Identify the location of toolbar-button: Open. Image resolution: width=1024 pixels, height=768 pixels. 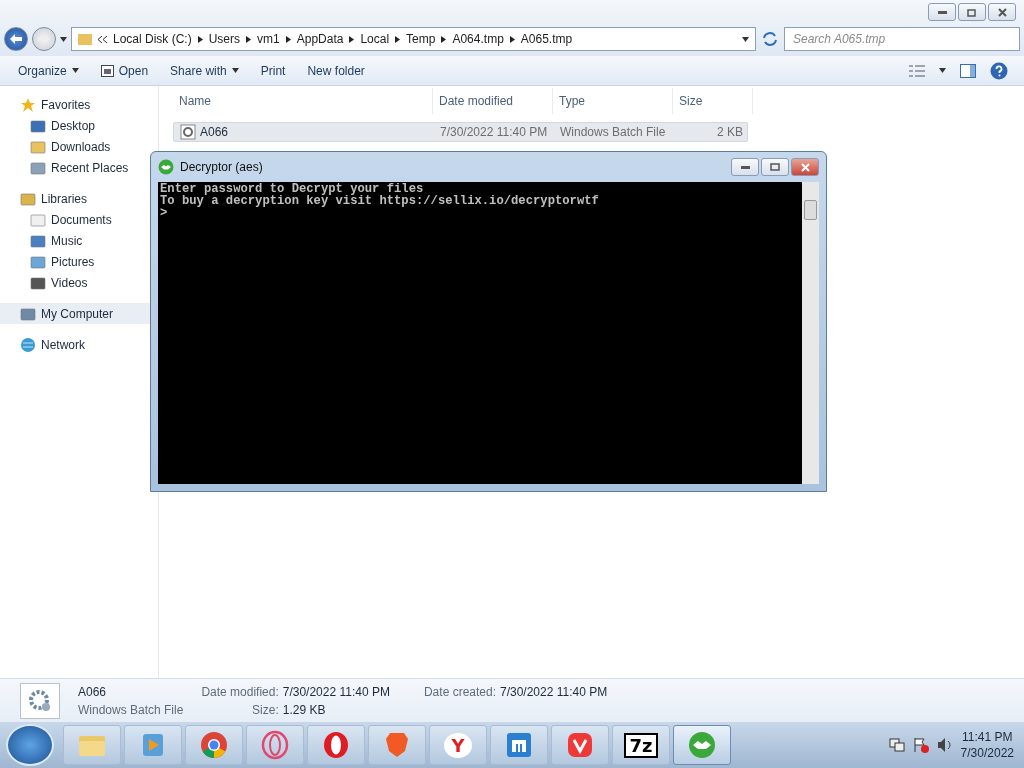
(124, 70).